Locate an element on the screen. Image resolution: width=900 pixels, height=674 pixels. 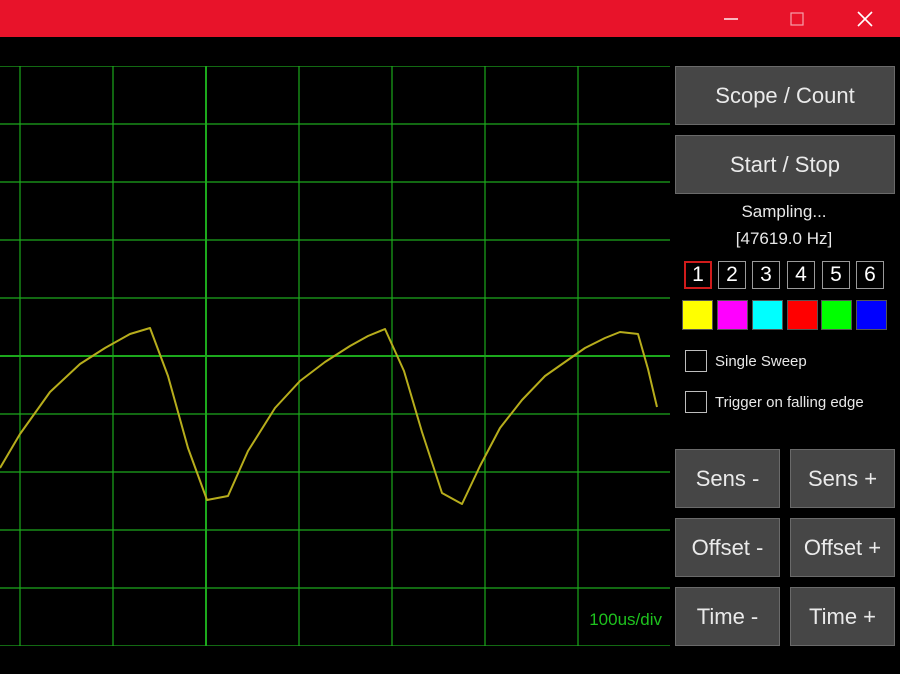
channel-1-color-swatch is located at coordinates (697, 315).